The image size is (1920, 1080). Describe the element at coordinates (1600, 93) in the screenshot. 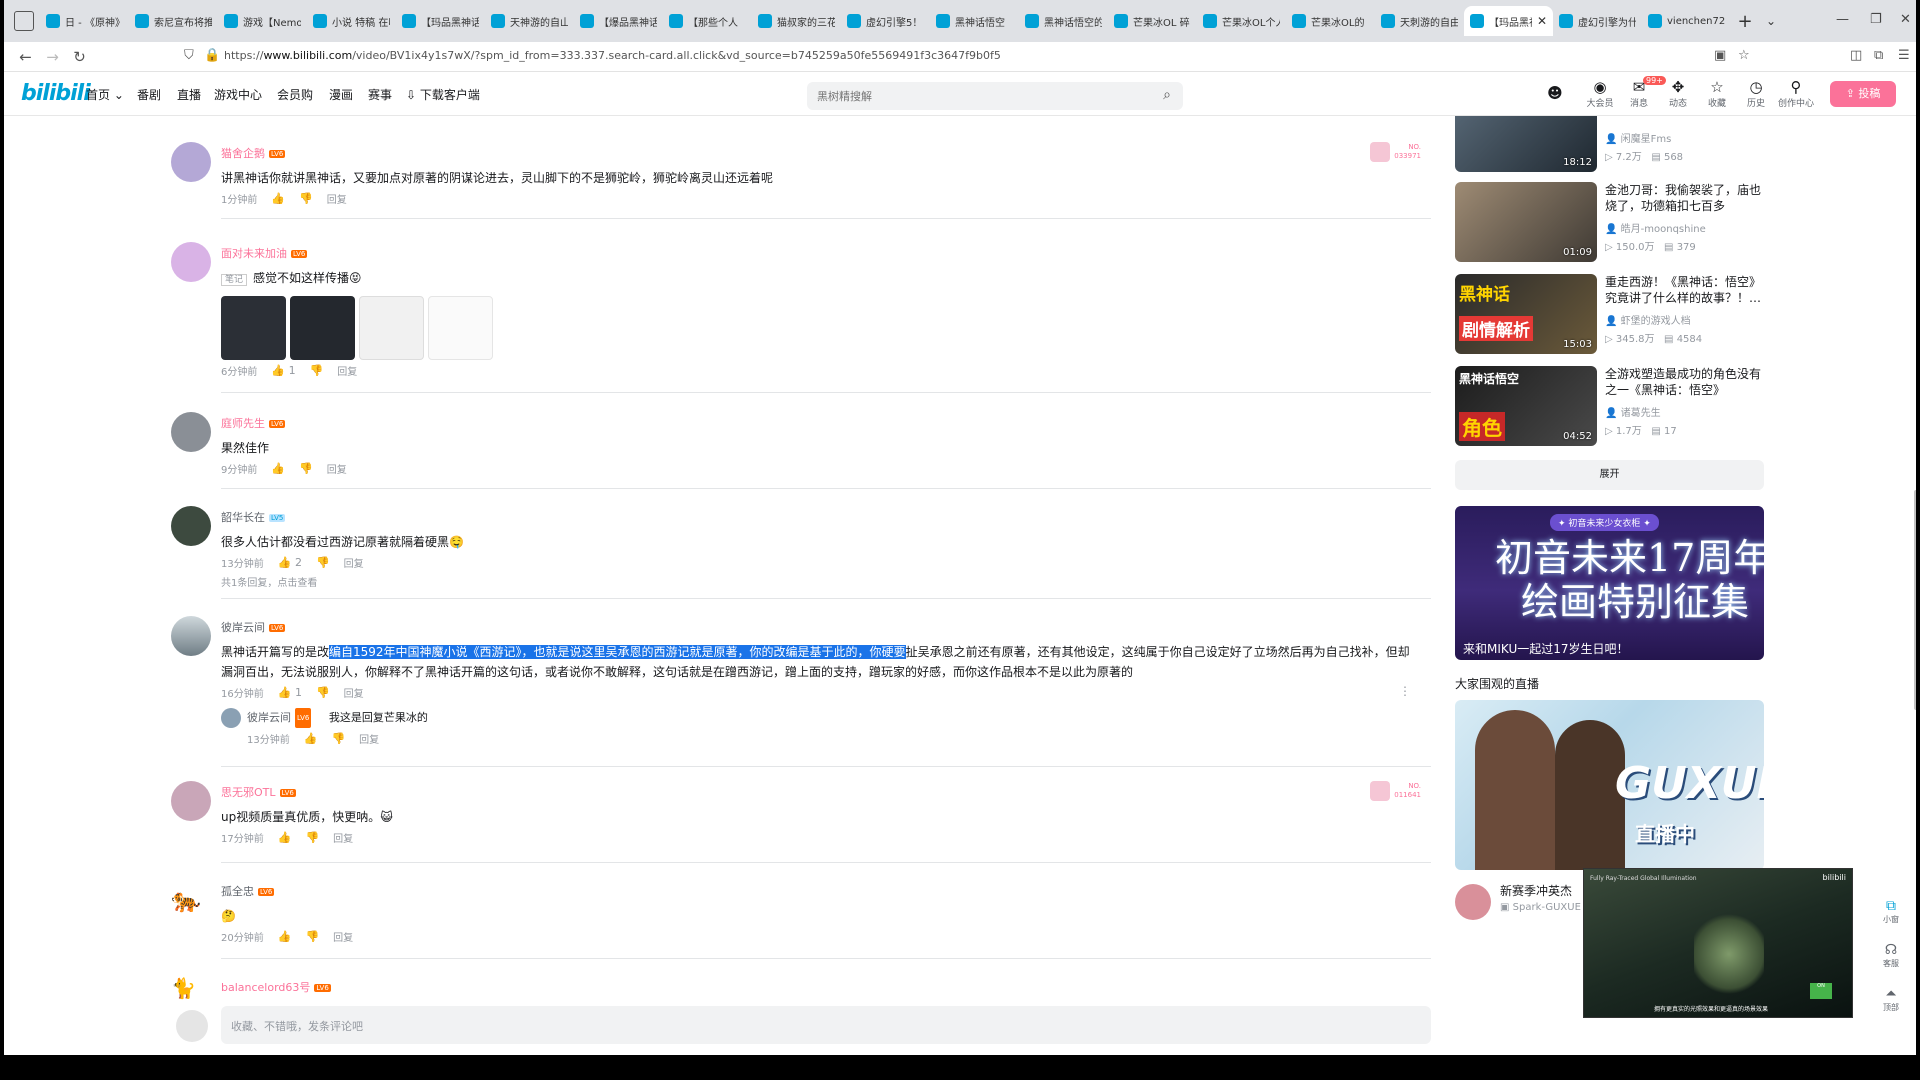

I see `vip-button: ◉ 大会员` at that location.